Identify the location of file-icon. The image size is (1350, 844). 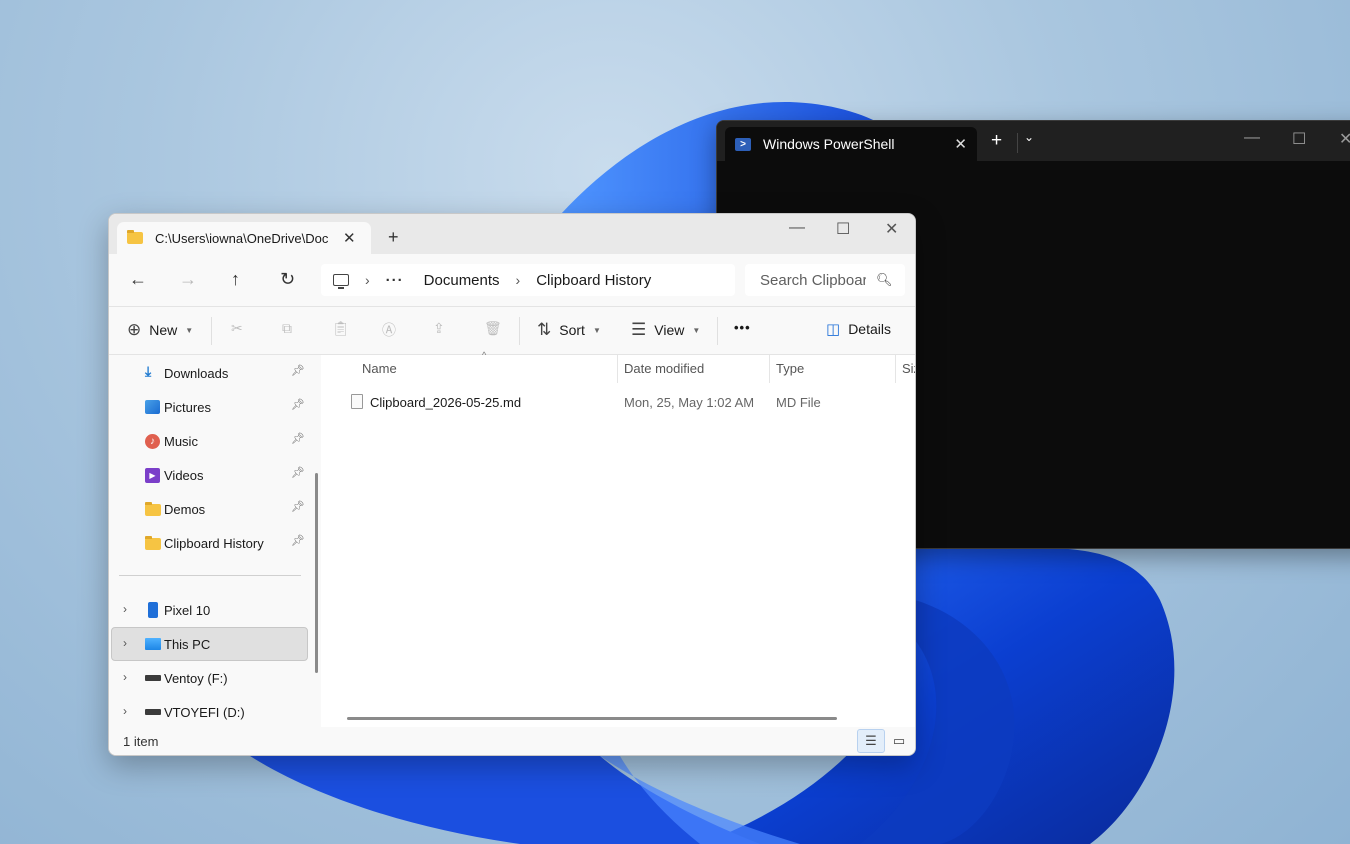
(357, 401).